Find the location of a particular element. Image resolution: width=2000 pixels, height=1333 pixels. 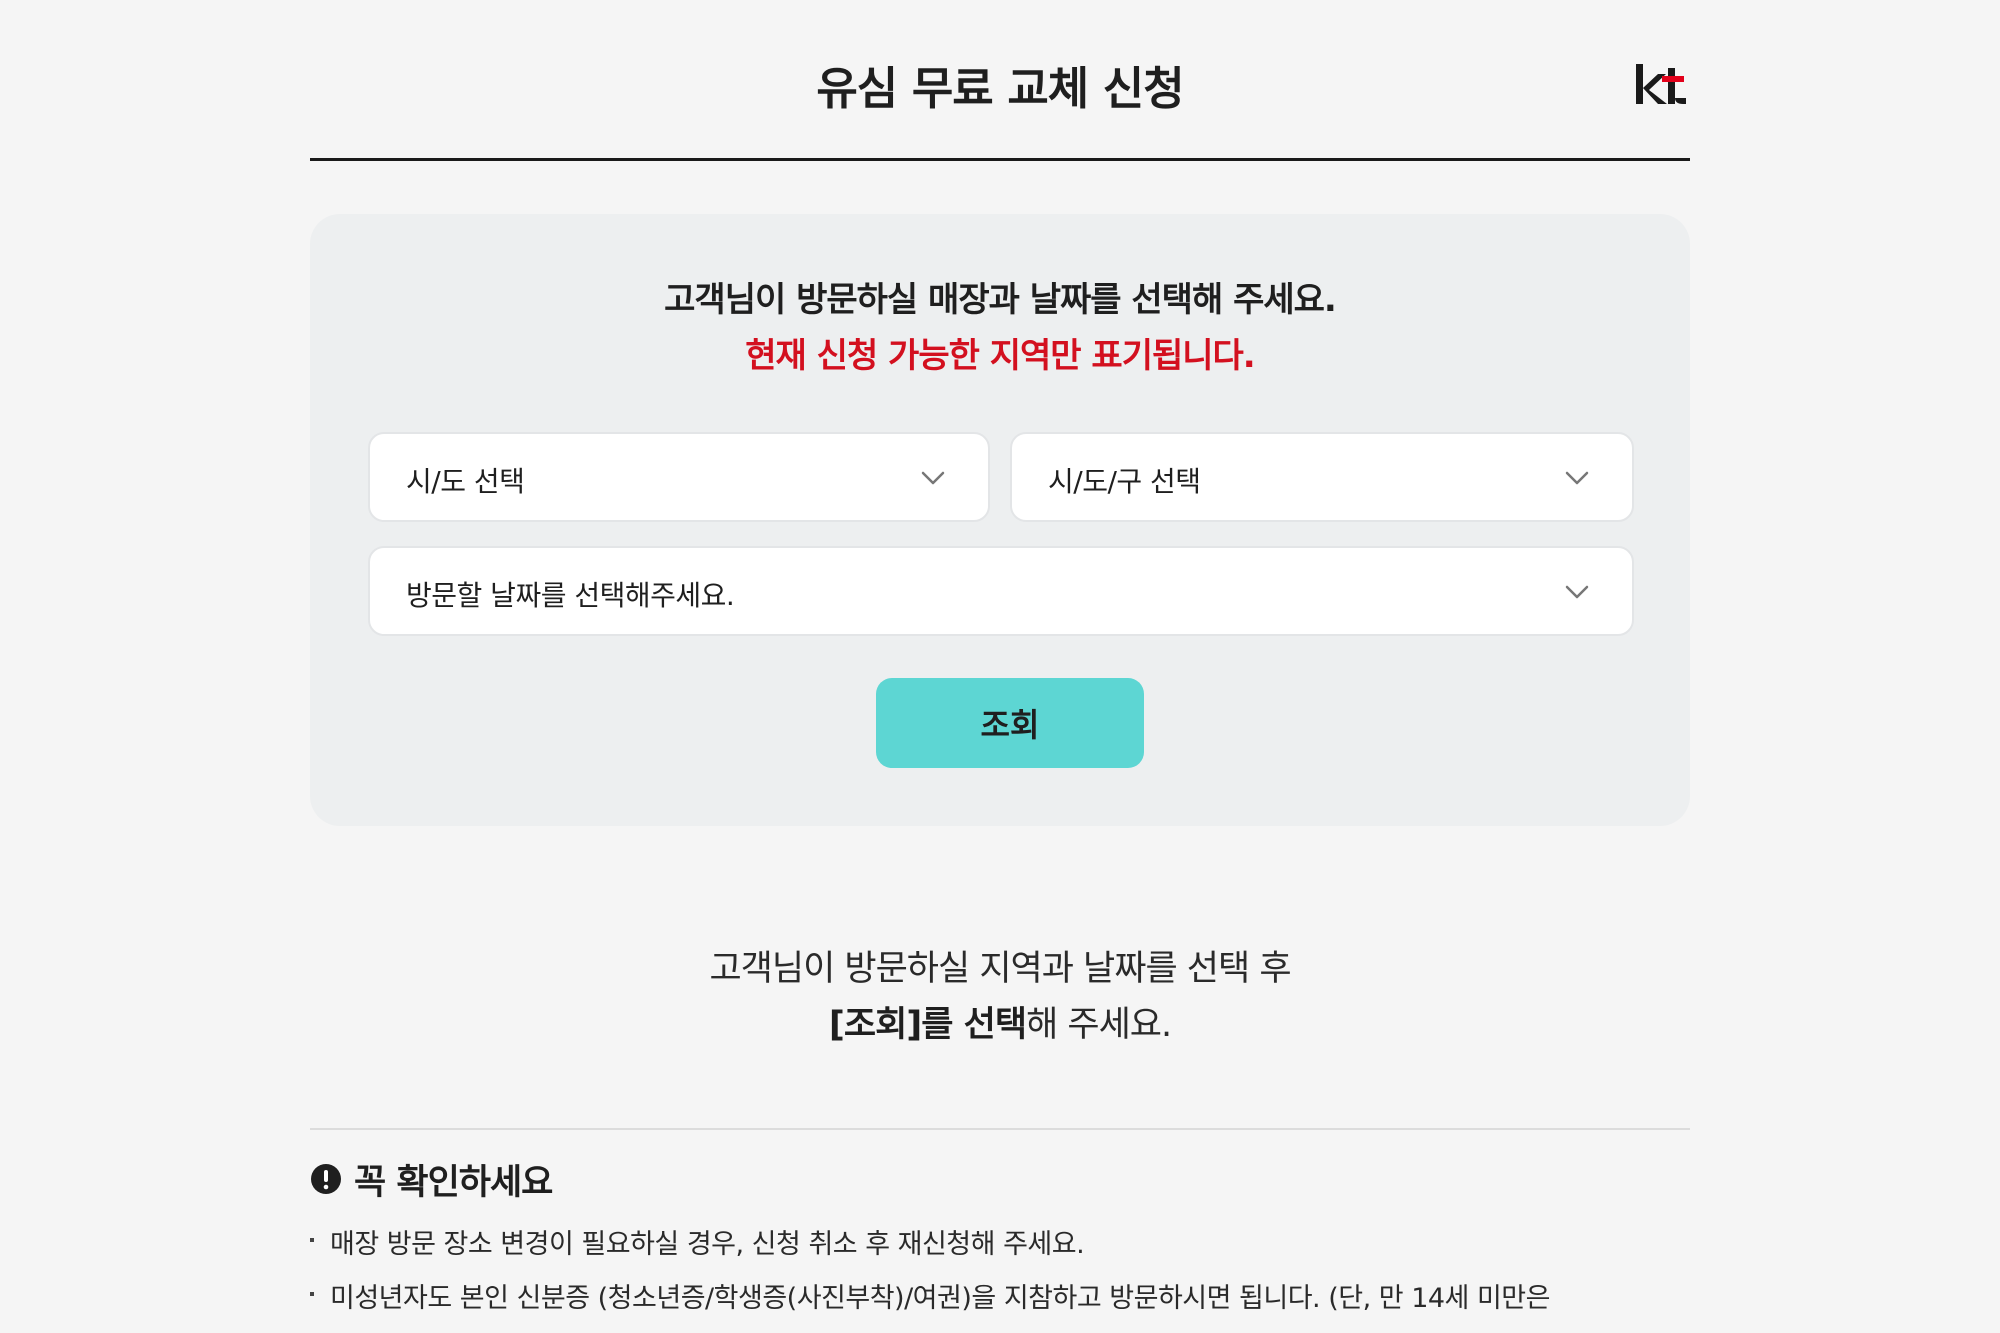

sido-select-value: 시/도 선택 is located at coordinates (465, 481).